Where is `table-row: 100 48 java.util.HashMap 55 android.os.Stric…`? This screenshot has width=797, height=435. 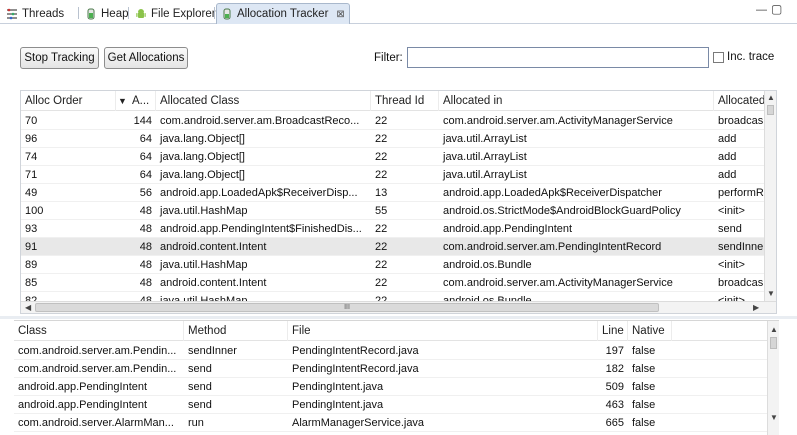 table-row: 100 48 java.util.HashMap 55 android.os.Stric… is located at coordinates (393, 211).